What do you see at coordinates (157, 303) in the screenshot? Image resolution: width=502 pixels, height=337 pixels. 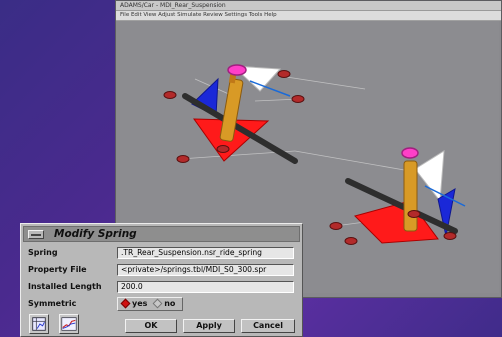 I see `radio-unselected-icon` at bounding box center [157, 303].